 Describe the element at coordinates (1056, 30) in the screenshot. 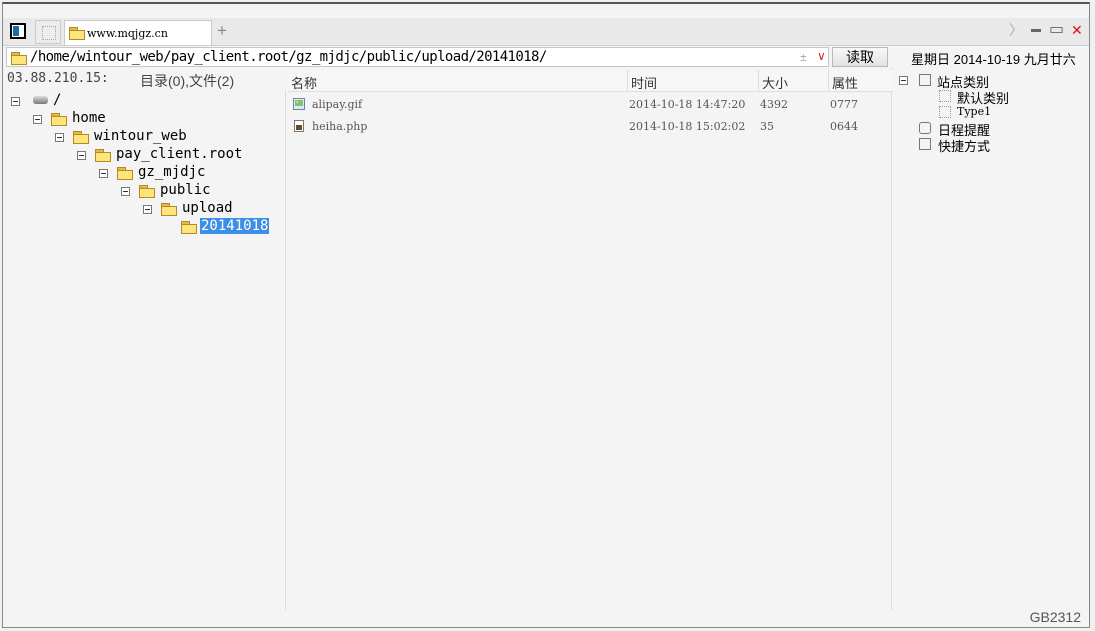

I see `maximize-button: ▭` at that location.